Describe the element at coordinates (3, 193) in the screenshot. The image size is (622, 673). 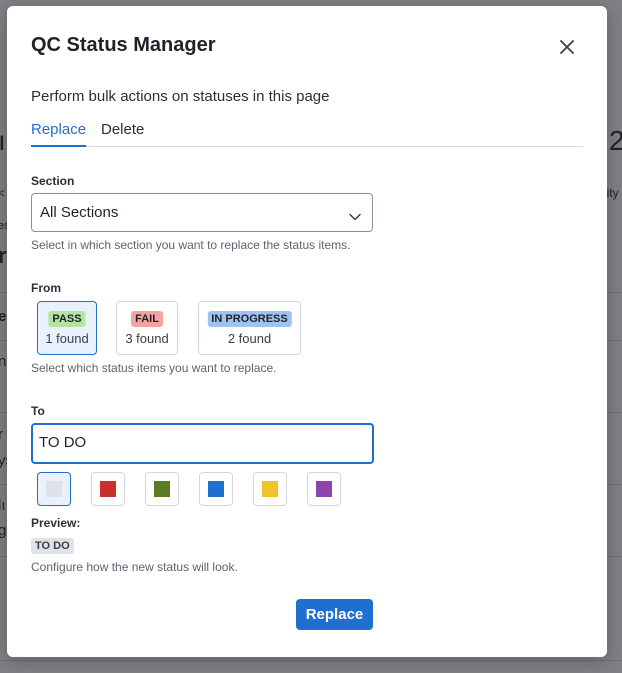
I see `background-text-fragment: <` at that location.